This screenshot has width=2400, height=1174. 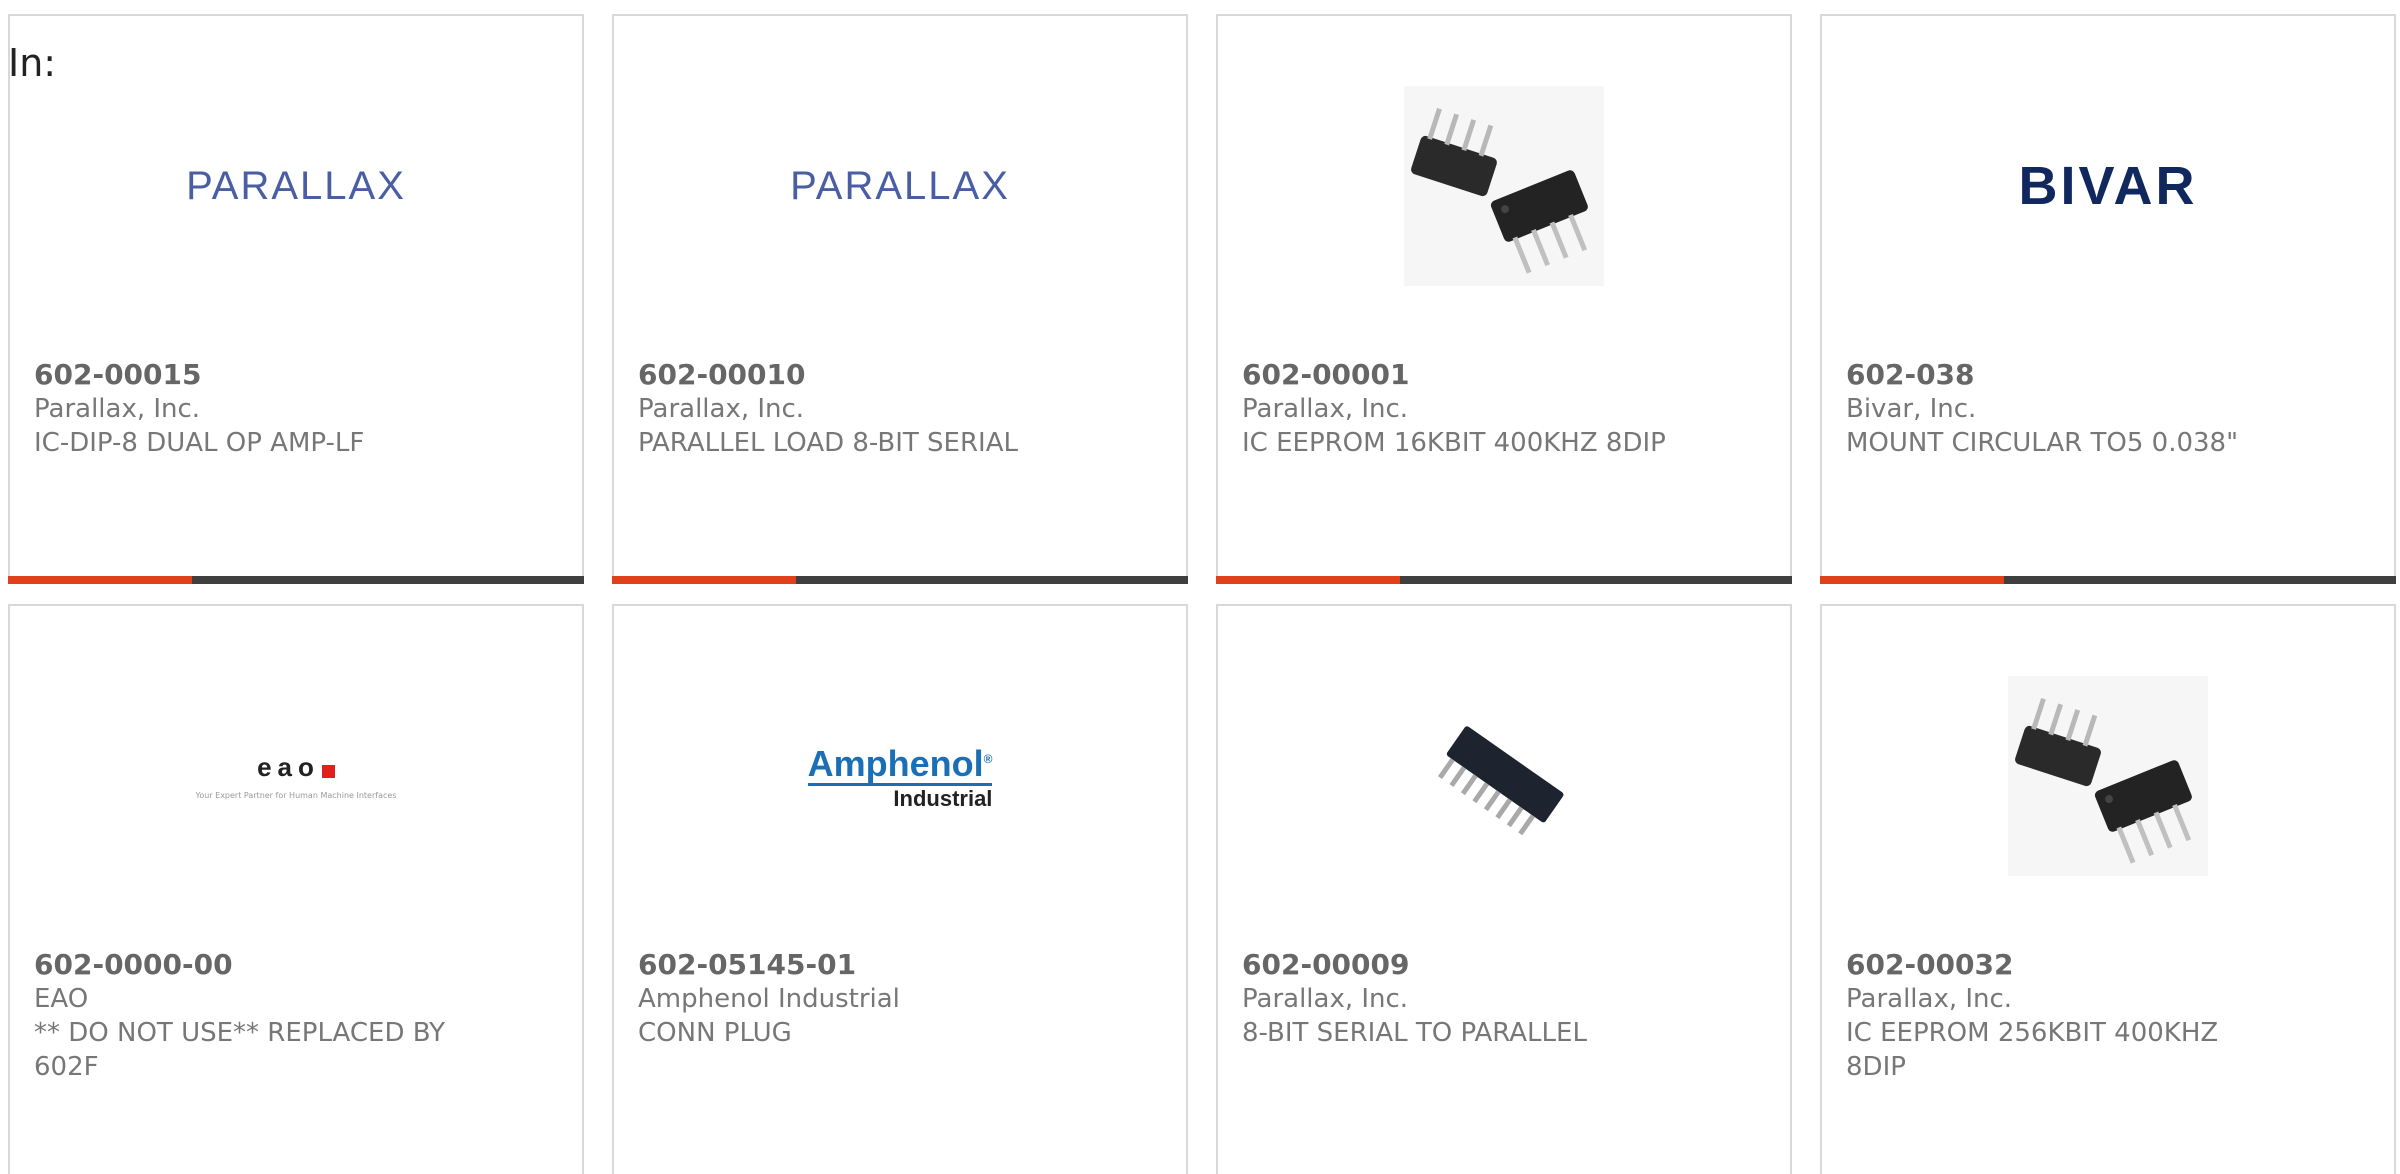 What do you see at coordinates (943, 798) in the screenshot?
I see `amphenol-logo-subtext: Industrial` at bounding box center [943, 798].